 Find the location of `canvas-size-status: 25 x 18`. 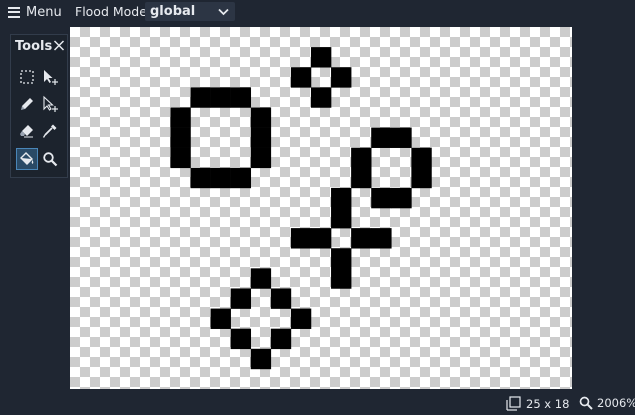

canvas-size-status: 25 x 18 is located at coordinates (537, 403).